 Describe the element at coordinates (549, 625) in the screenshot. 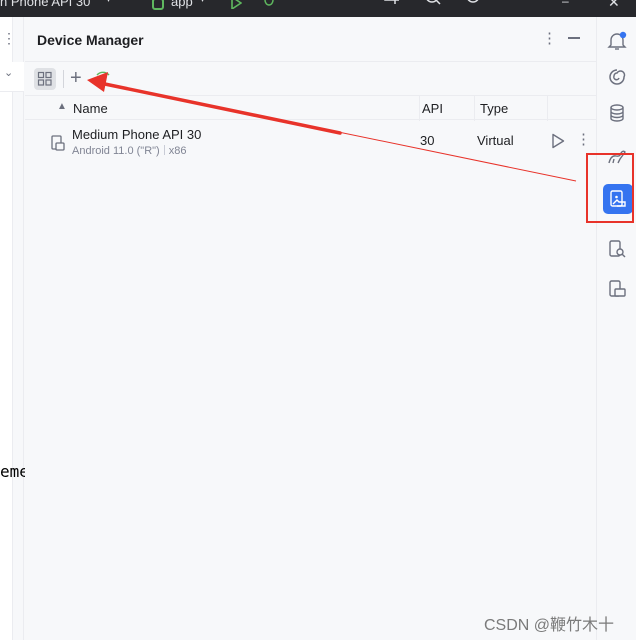

I see `watermark: CSDN @鞭竹木十` at that location.